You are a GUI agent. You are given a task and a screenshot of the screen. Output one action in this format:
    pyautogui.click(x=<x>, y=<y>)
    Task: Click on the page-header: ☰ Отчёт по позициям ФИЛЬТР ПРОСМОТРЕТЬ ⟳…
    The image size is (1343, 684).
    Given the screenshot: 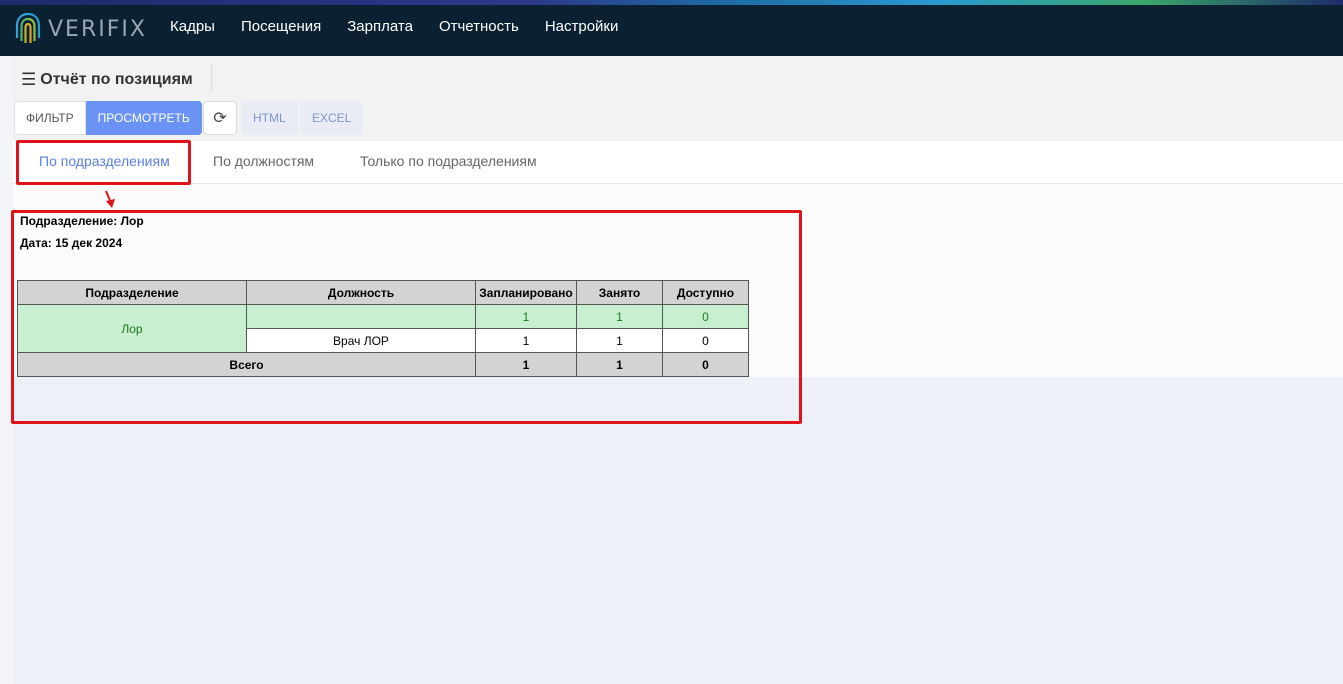 What is the action you would take?
    pyautogui.click(x=678, y=98)
    